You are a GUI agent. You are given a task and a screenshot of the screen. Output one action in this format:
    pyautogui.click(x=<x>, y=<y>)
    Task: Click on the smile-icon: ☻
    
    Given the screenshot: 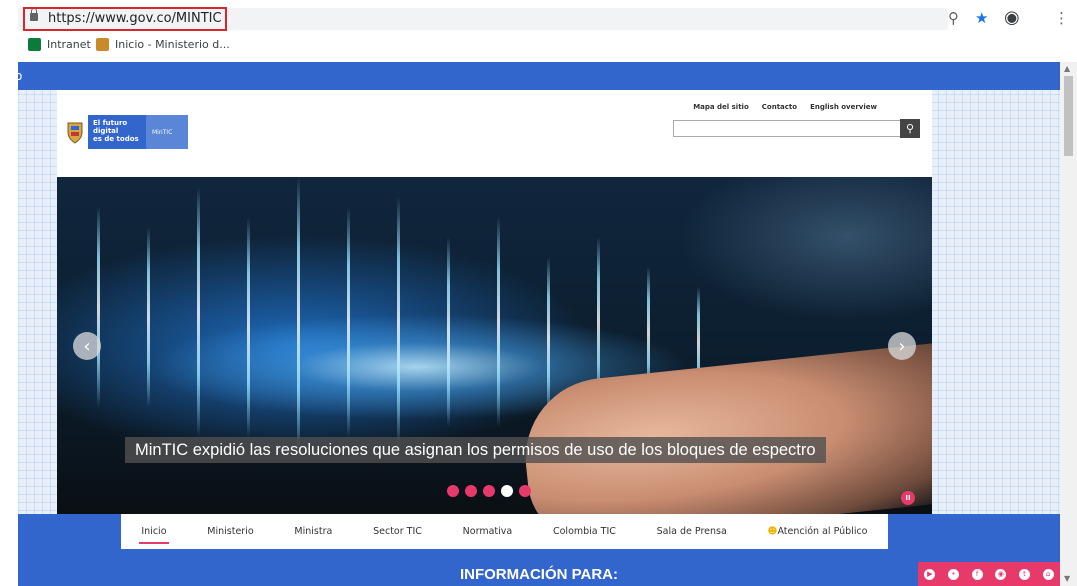 What is the action you would take?
    pyautogui.click(x=772, y=531)
    